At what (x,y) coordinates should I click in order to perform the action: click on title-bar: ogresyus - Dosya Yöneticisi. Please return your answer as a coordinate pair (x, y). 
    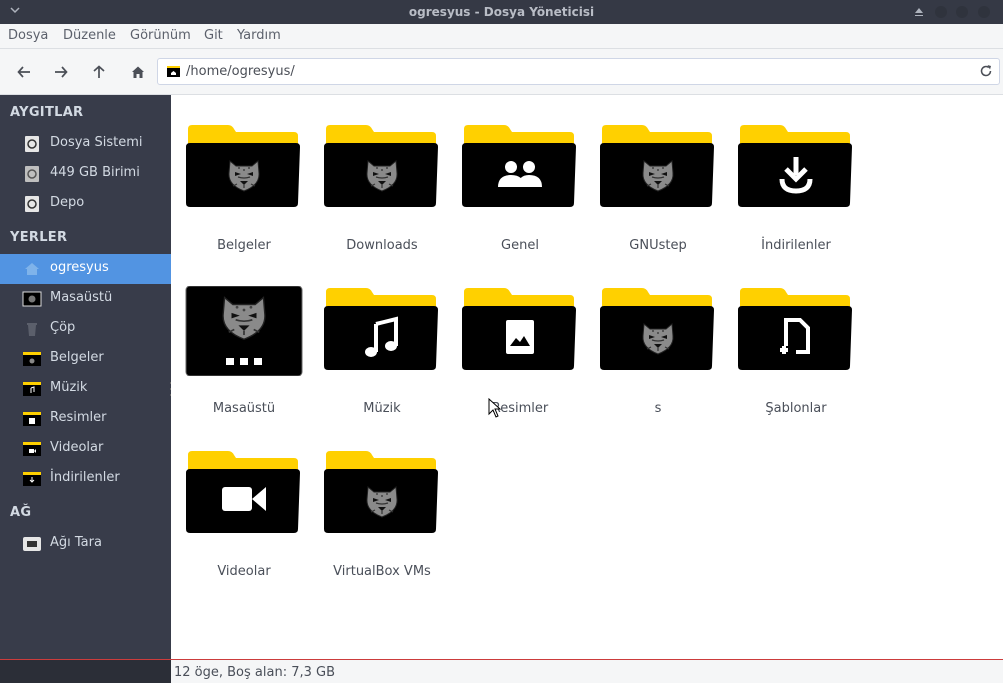
    Looking at the image, I should click on (501, 12).